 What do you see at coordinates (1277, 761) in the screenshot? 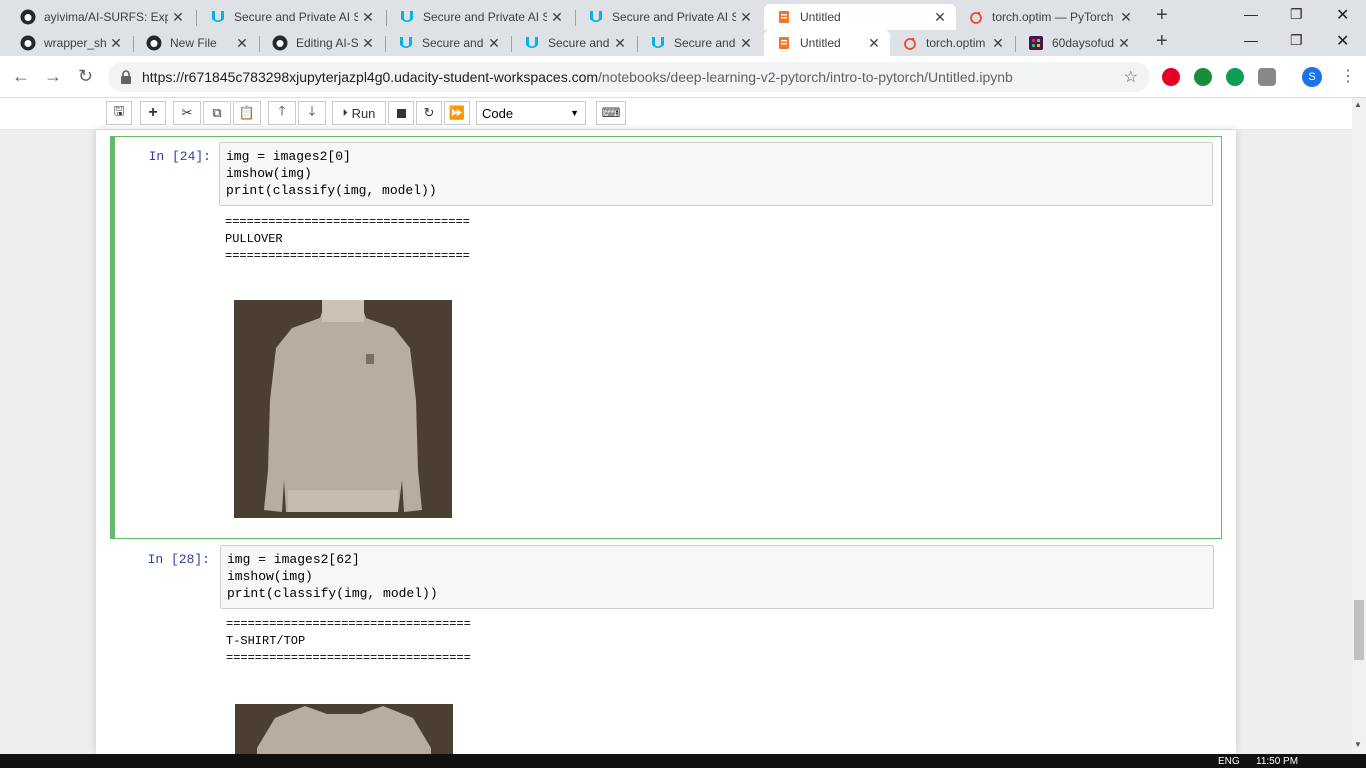
I see `clock: 11:50 PM` at bounding box center [1277, 761].